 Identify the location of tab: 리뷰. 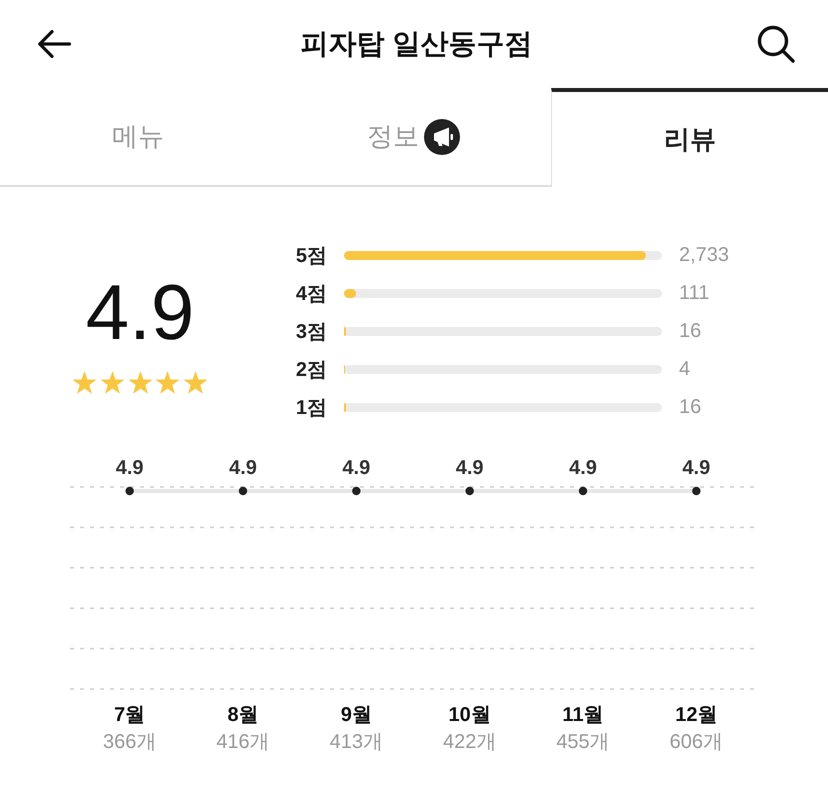
(689, 137).